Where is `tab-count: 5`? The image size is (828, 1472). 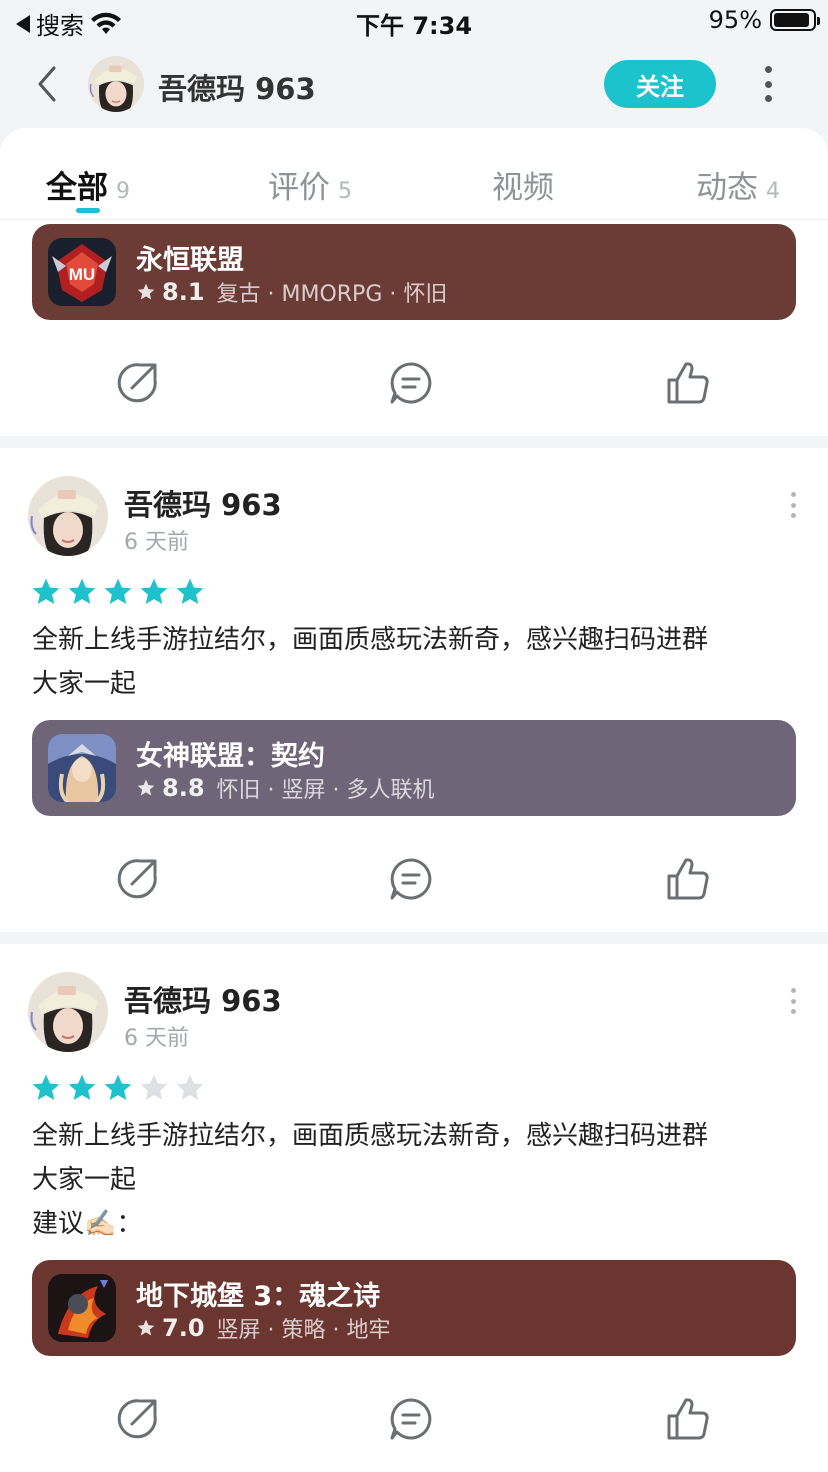 tab-count: 5 is located at coordinates (345, 191).